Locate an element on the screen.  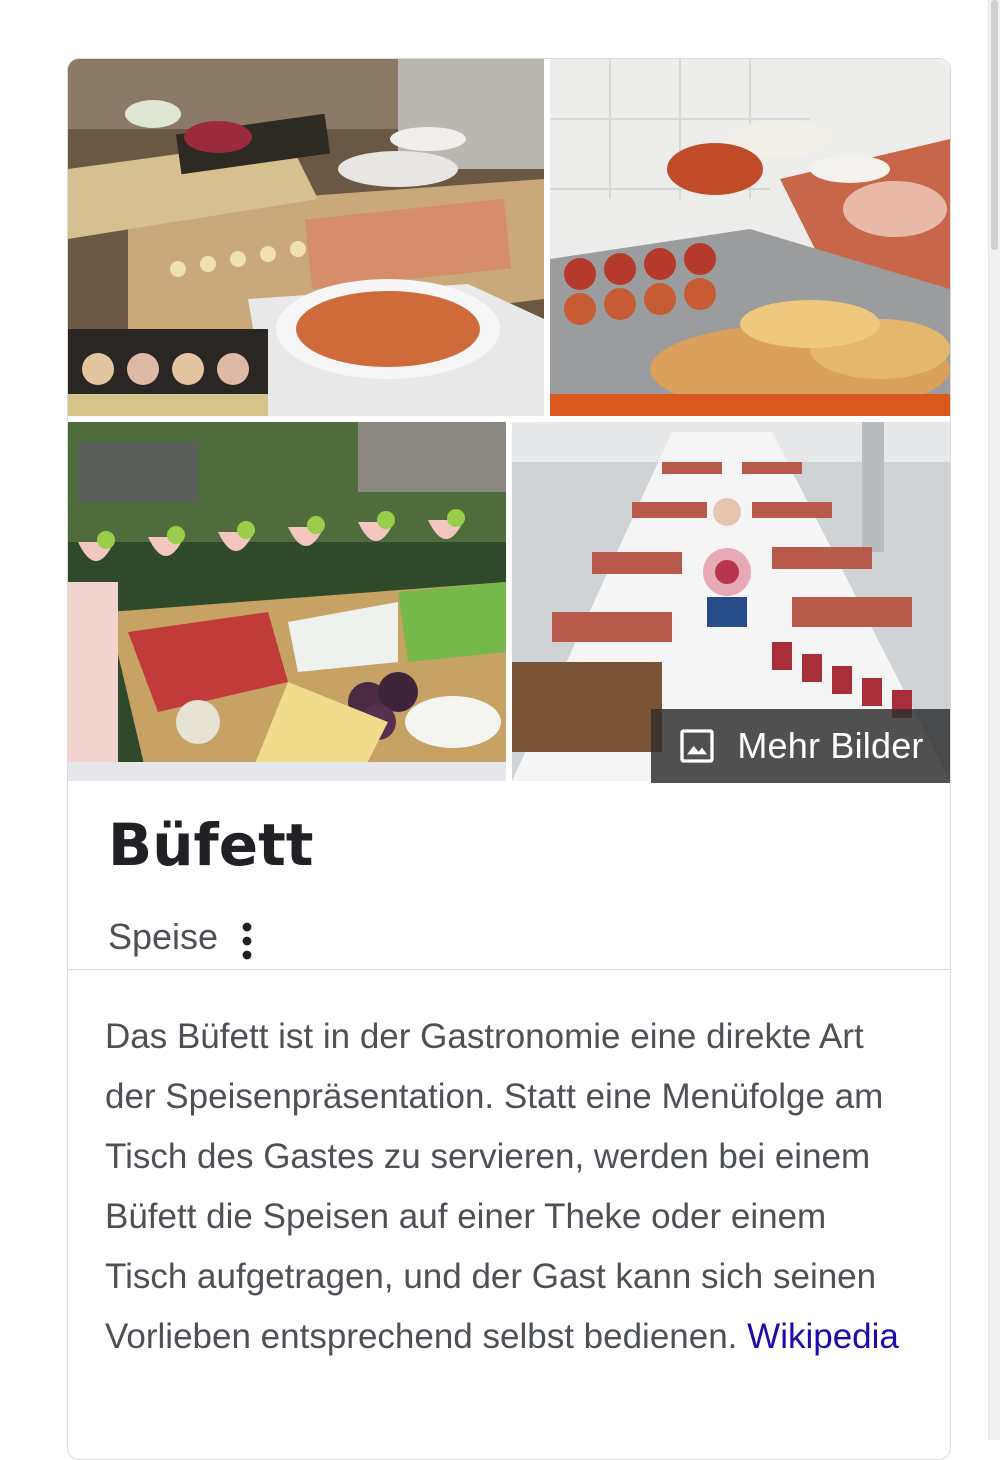
scrollbar-thumb is located at coordinates (994, 125).